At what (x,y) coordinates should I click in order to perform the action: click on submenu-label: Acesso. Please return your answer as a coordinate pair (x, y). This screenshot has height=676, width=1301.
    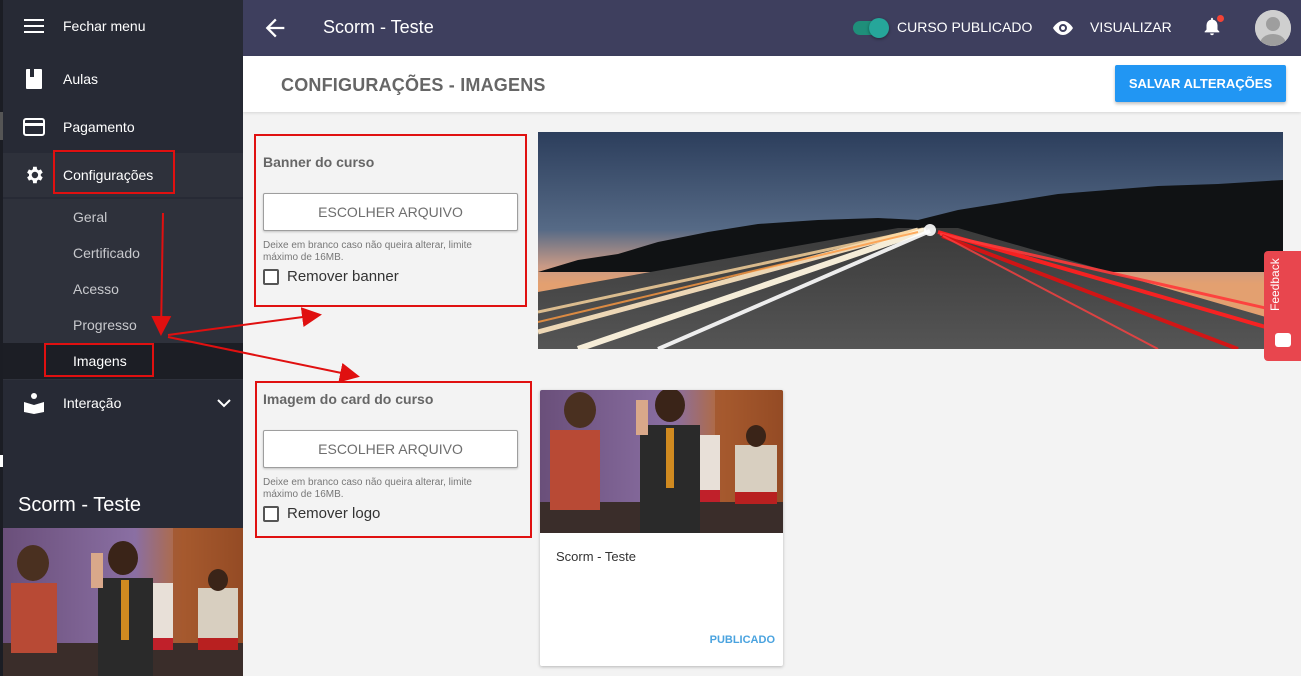
    Looking at the image, I should click on (96, 289).